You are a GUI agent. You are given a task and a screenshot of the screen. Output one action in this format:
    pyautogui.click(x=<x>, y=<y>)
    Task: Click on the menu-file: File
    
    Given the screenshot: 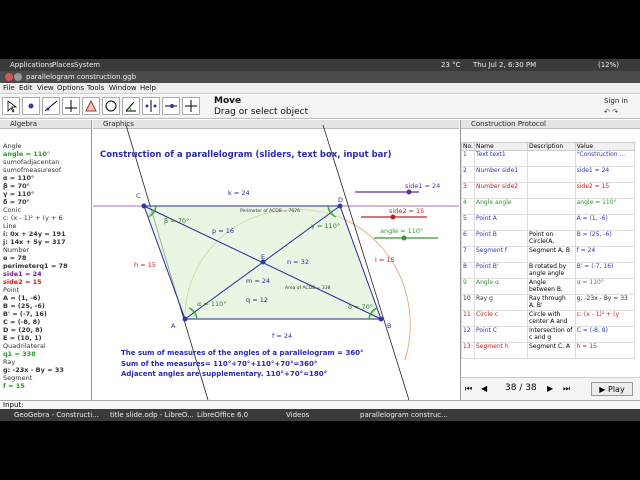 What is the action you would take?
    pyautogui.click(x=9, y=88)
    